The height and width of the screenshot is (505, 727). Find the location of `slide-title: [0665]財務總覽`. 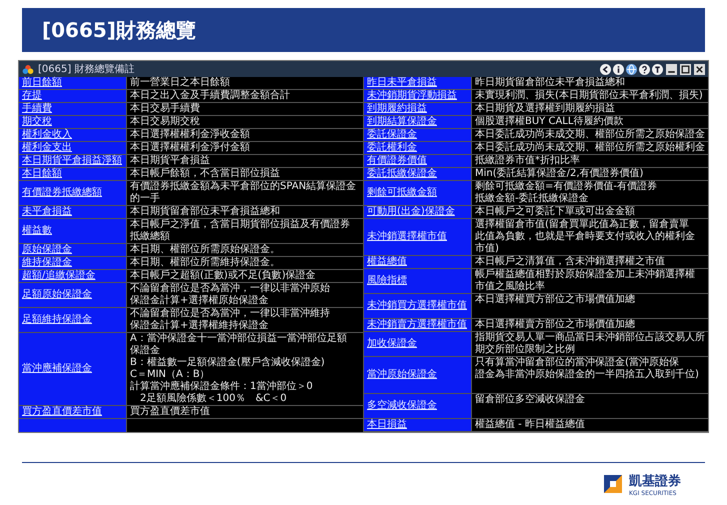

slide-title: [0665]財務總覽 is located at coordinates (119, 30).